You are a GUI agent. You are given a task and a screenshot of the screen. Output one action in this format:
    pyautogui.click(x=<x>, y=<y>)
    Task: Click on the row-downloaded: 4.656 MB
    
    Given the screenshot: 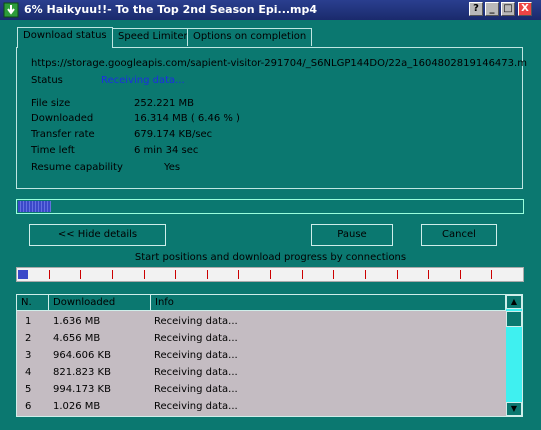 What is the action you would take?
    pyautogui.click(x=77, y=338)
    